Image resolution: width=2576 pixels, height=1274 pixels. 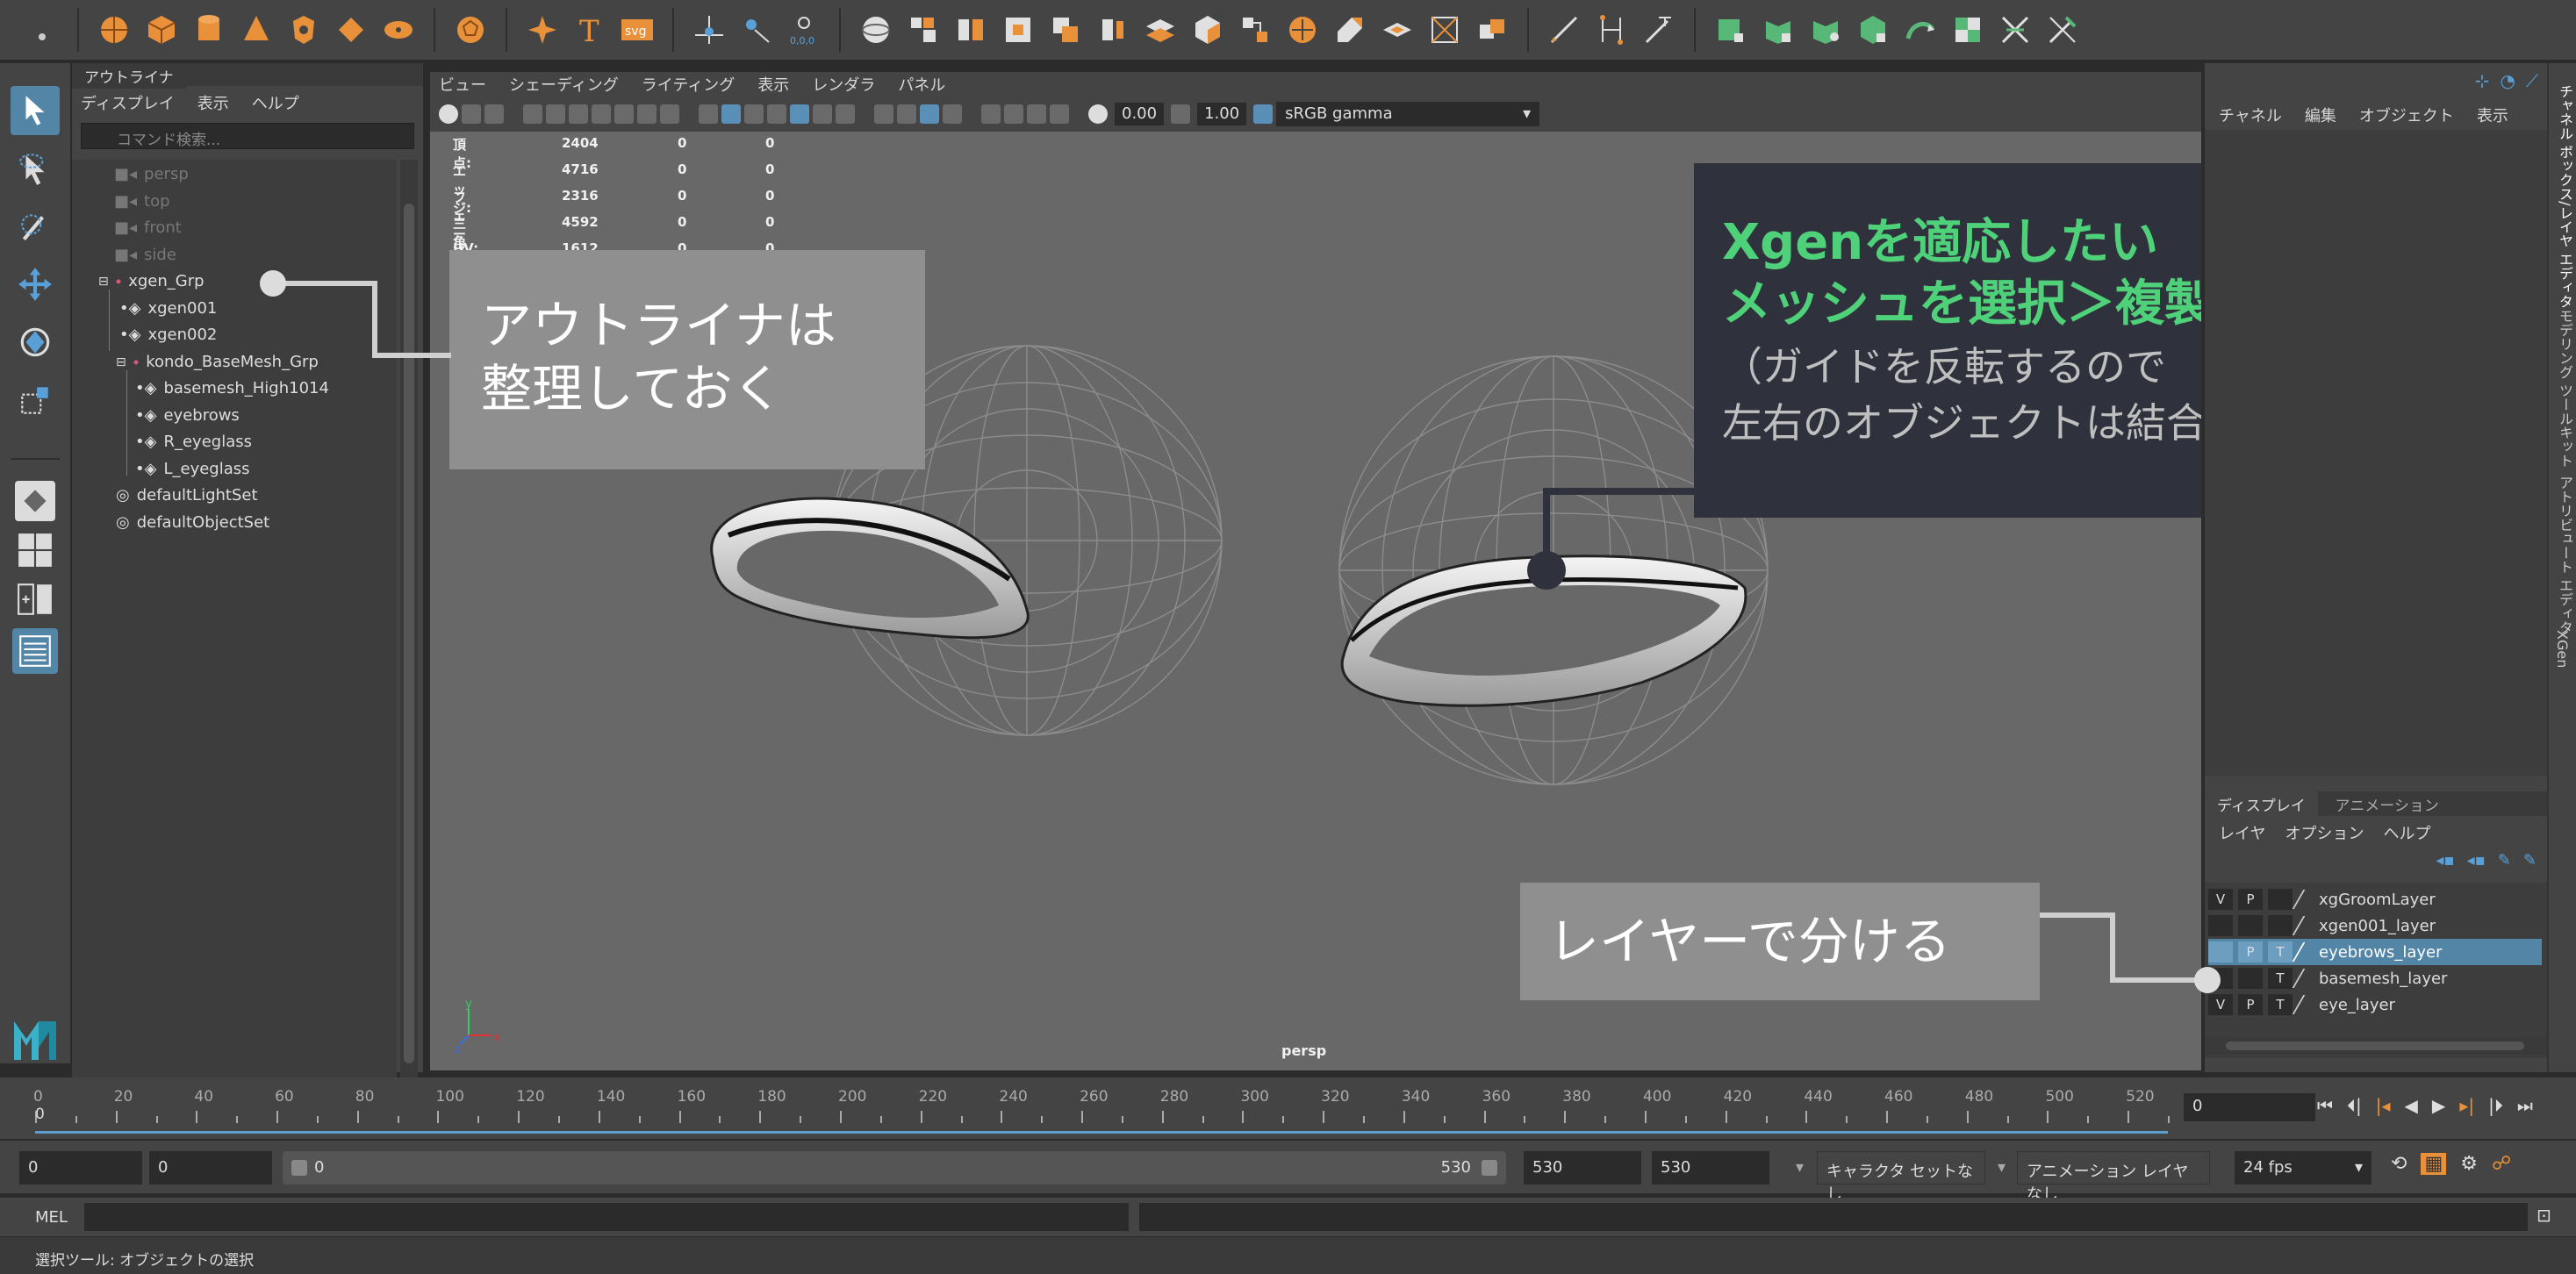 What do you see at coordinates (564, 84) in the screenshot?
I see `menu-shading: シェーディング` at bounding box center [564, 84].